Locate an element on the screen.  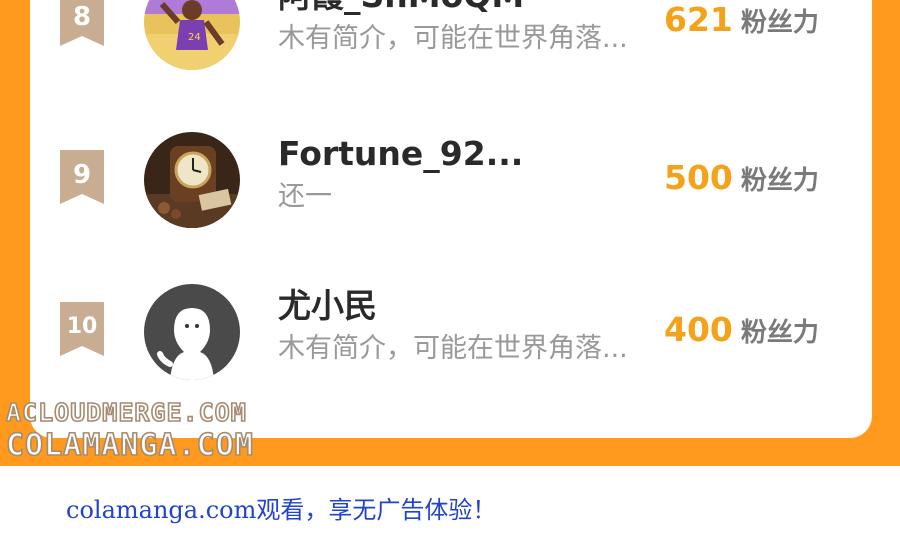
watermark-line-2: COLAMANGA.COM is located at coordinates (129, 445).